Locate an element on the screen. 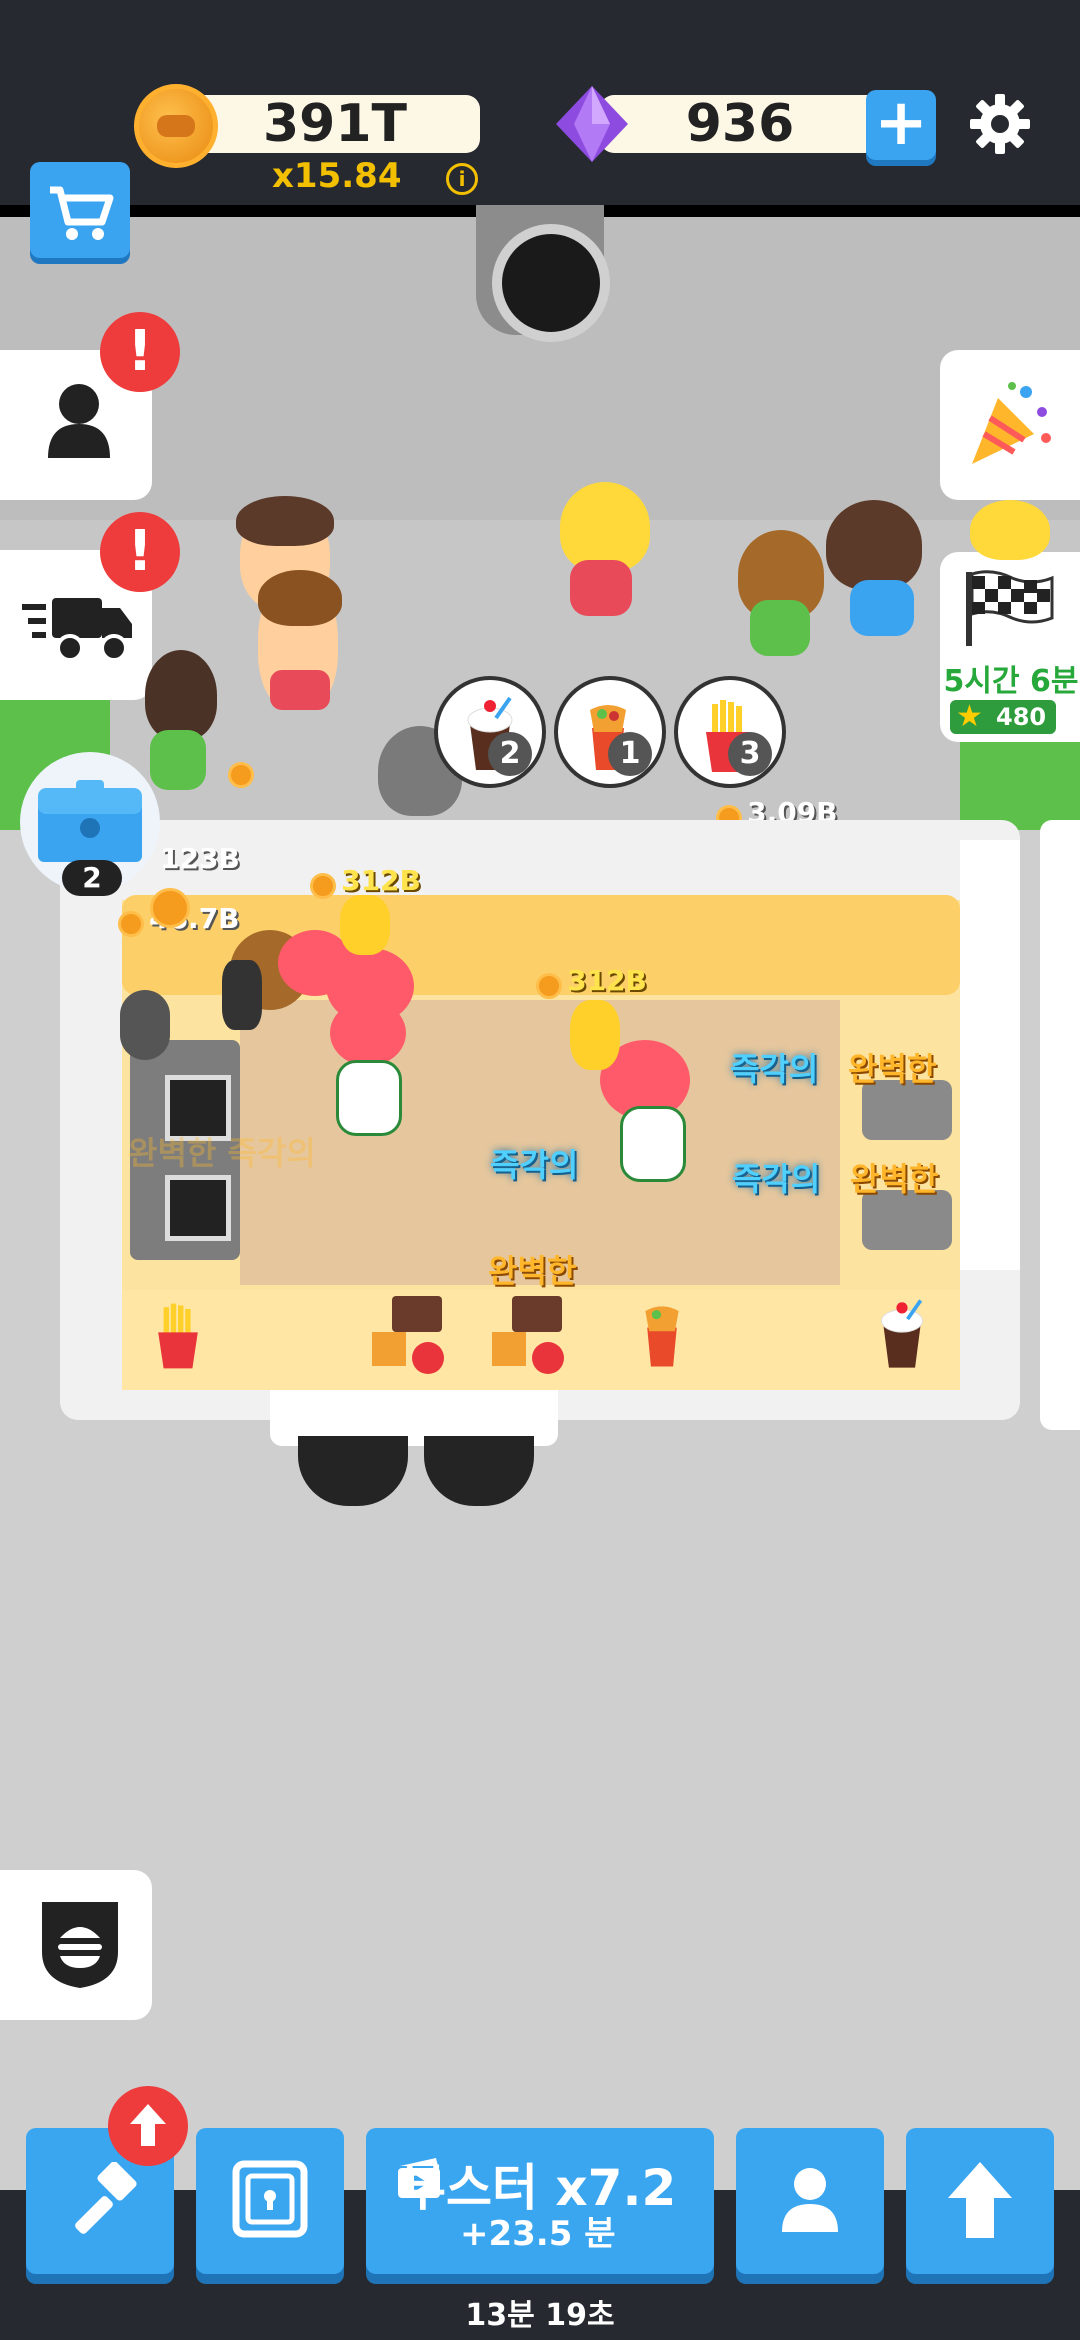  race-event-button: 5시간 6분 ★ 480 is located at coordinates (1010, 647).